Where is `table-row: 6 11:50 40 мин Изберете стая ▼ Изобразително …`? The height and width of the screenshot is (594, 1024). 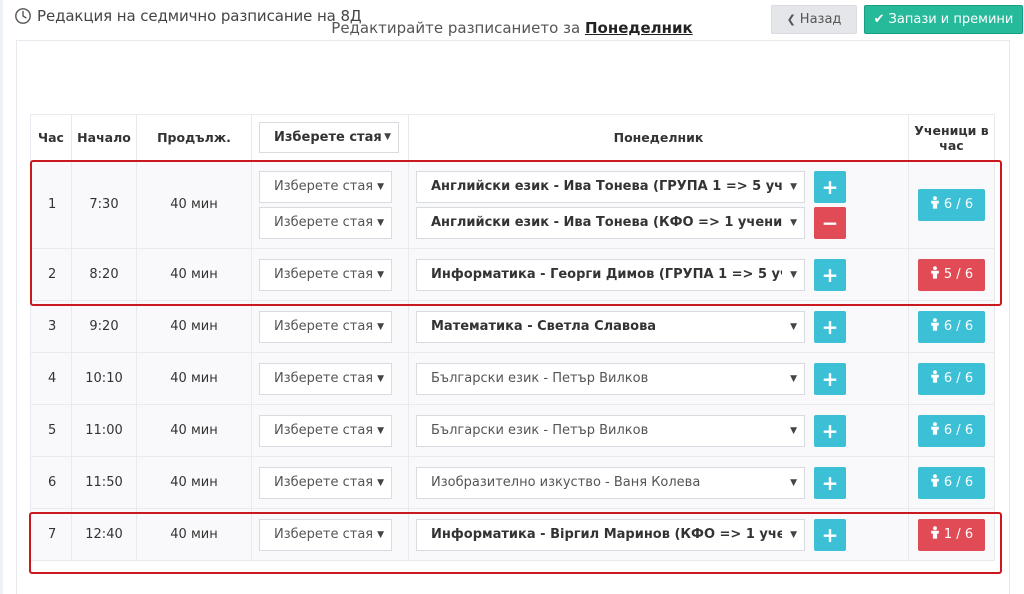
table-row: 6 11:50 40 мин Изберете стая ▼ Изобразително … is located at coordinates (512, 482).